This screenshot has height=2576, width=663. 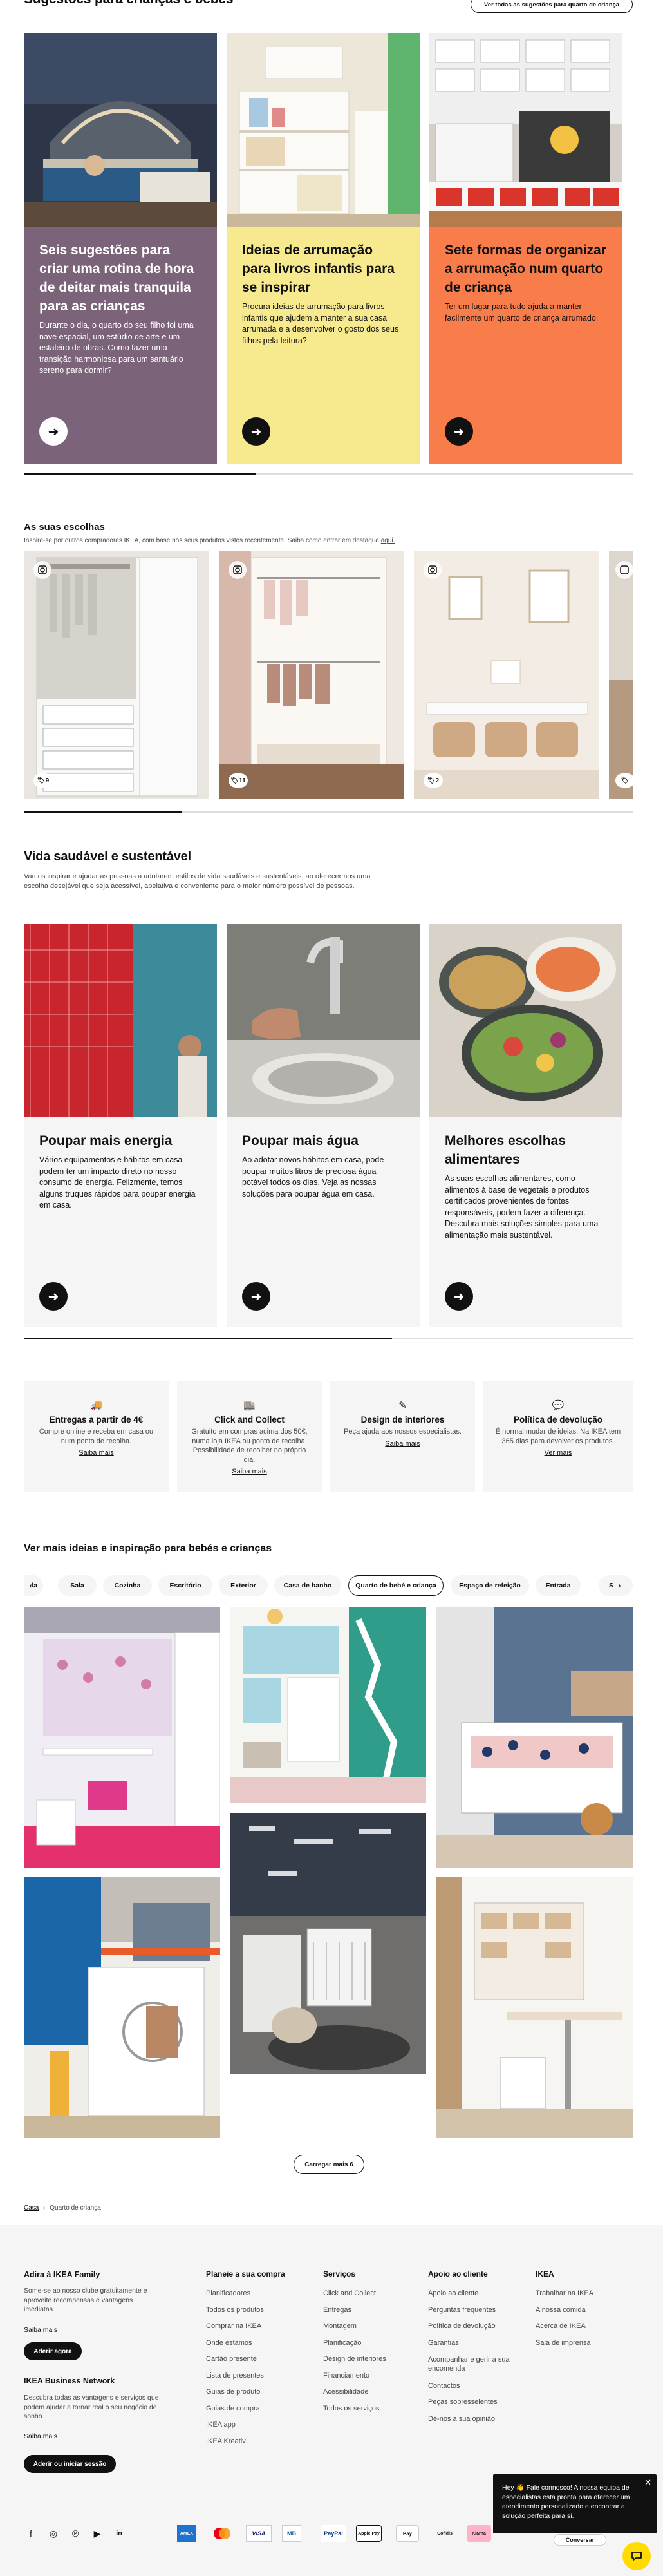 I want to click on chip-cozinha: Cozinha, so click(x=127, y=1585).